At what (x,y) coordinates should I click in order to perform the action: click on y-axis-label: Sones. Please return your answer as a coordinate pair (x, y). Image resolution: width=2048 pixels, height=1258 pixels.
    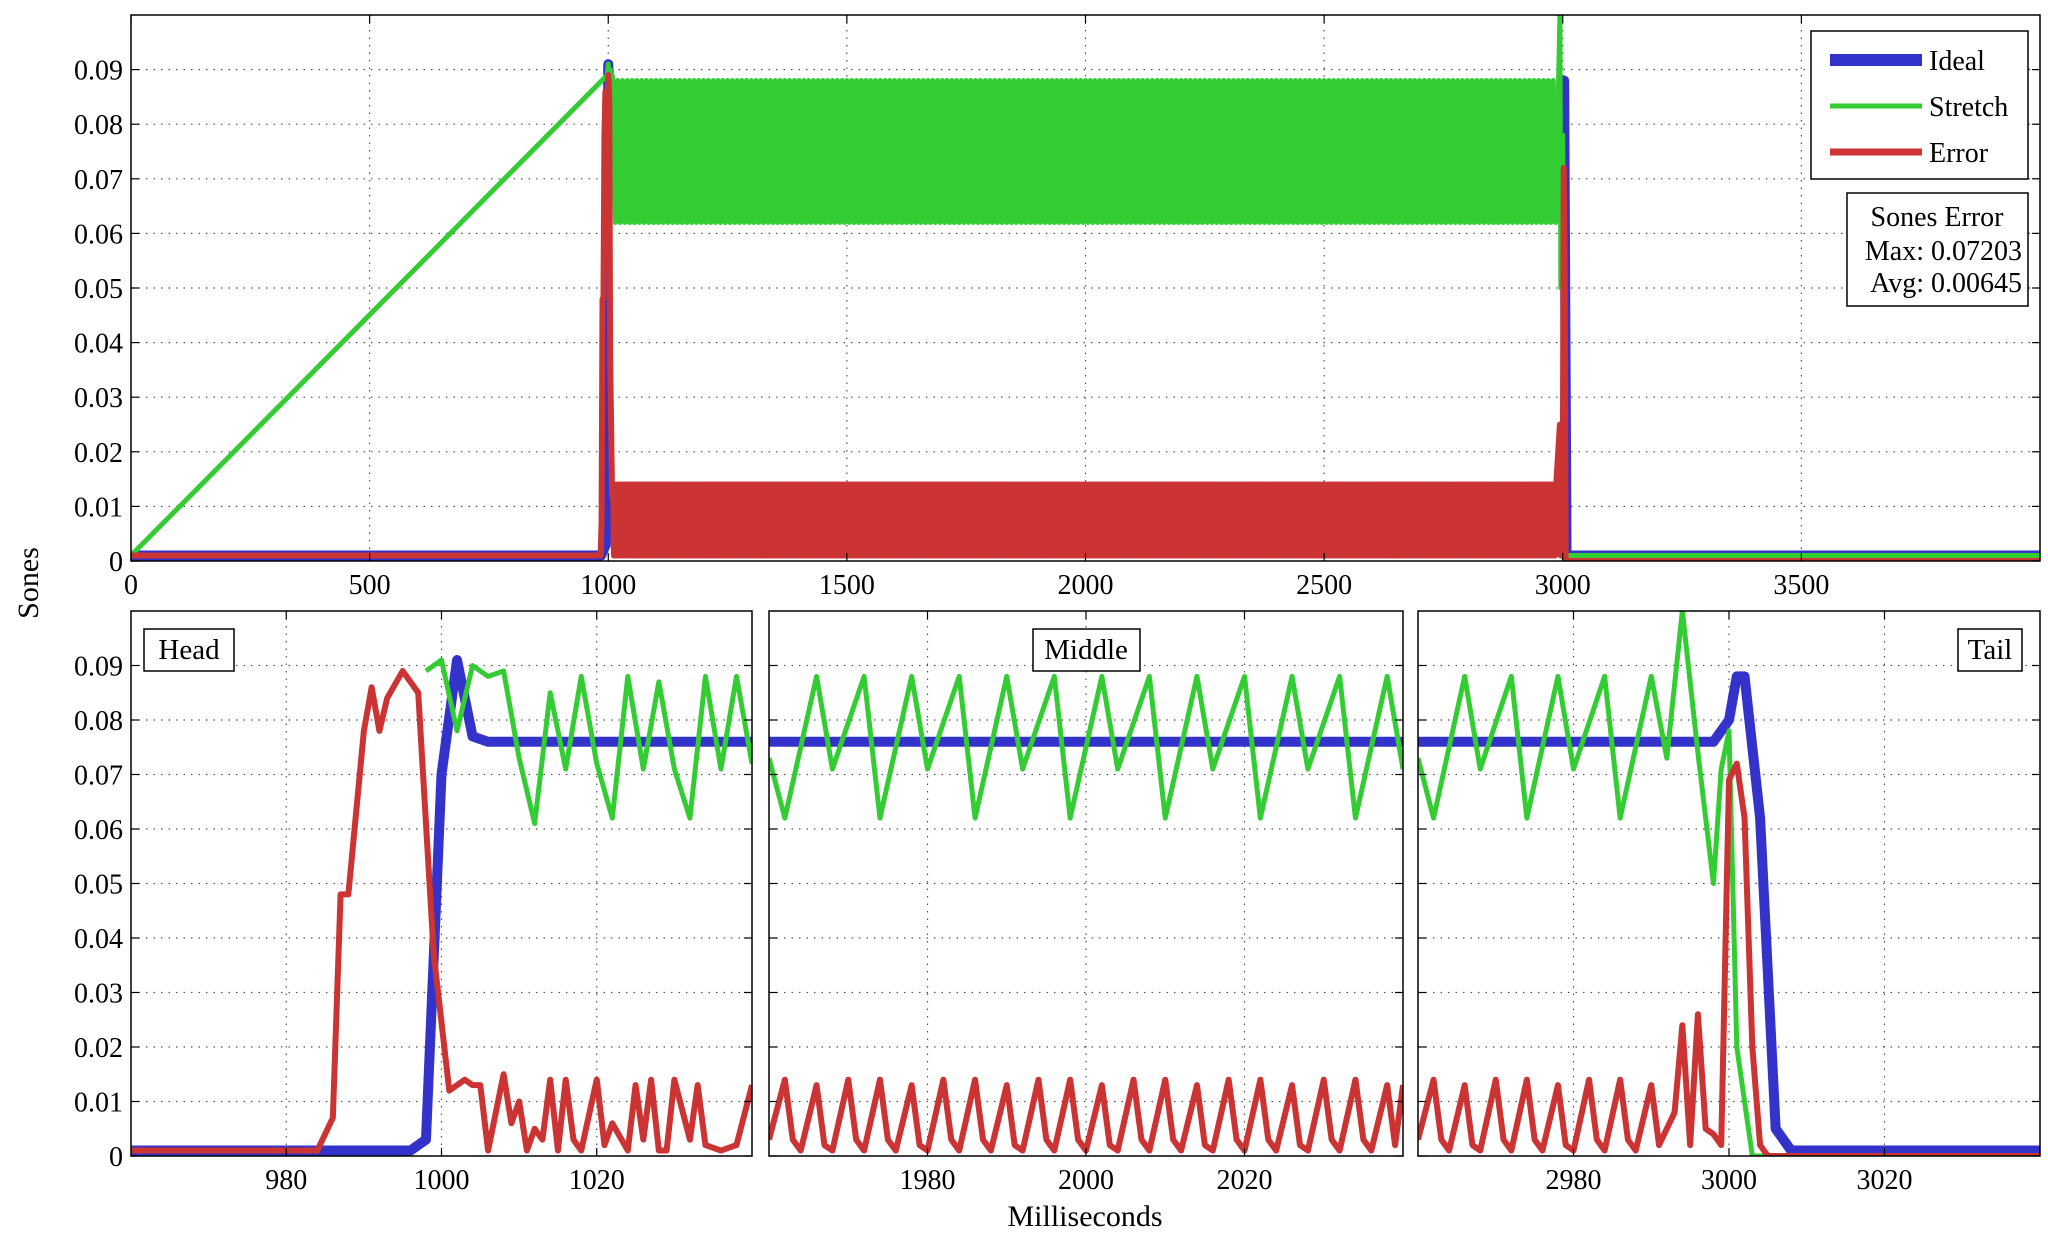
    Looking at the image, I should click on (28, 583).